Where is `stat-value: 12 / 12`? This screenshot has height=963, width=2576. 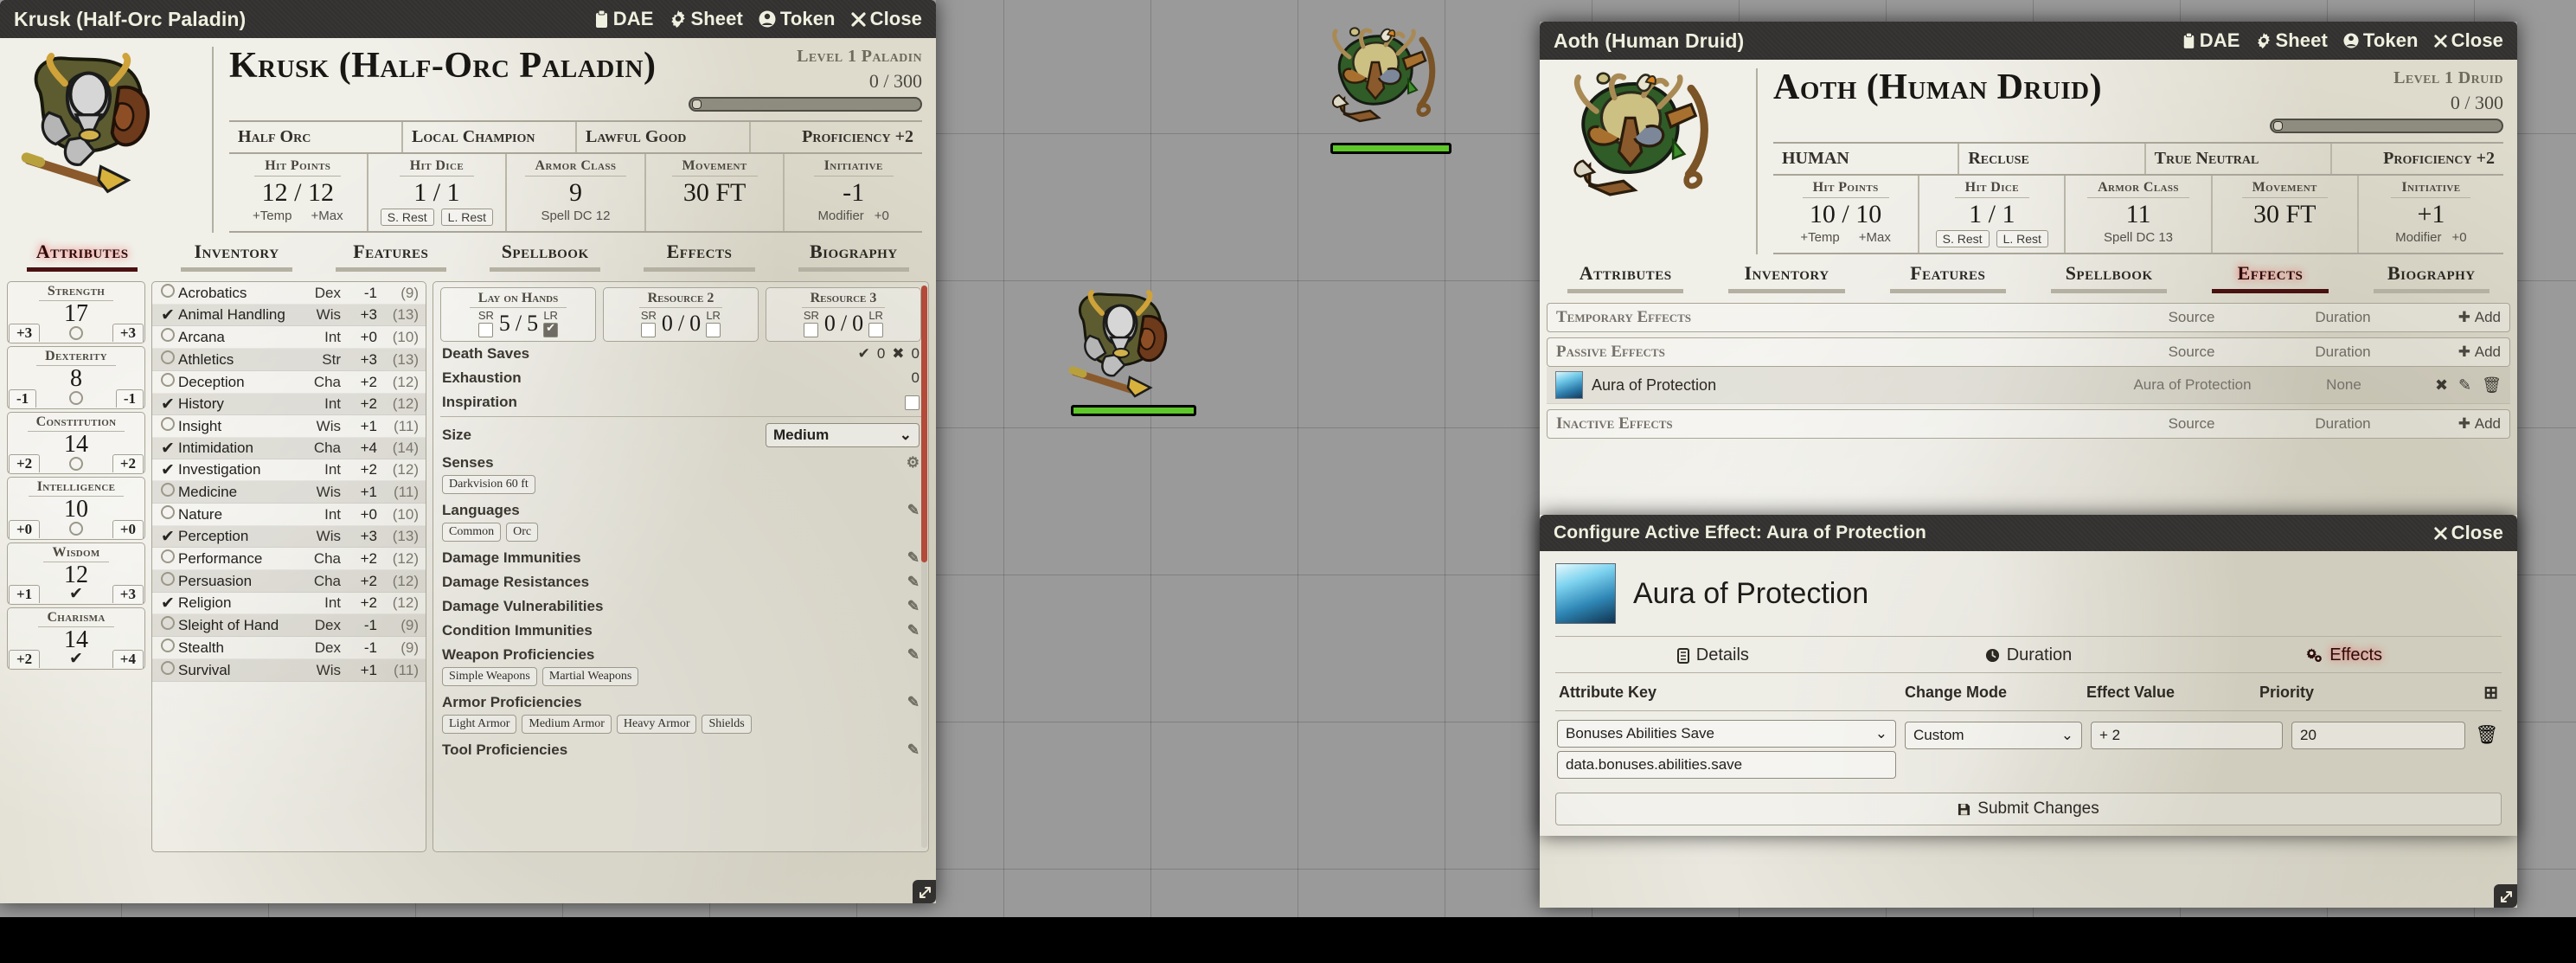 stat-value: 12 / 12 is located at coordinates (298, 193).